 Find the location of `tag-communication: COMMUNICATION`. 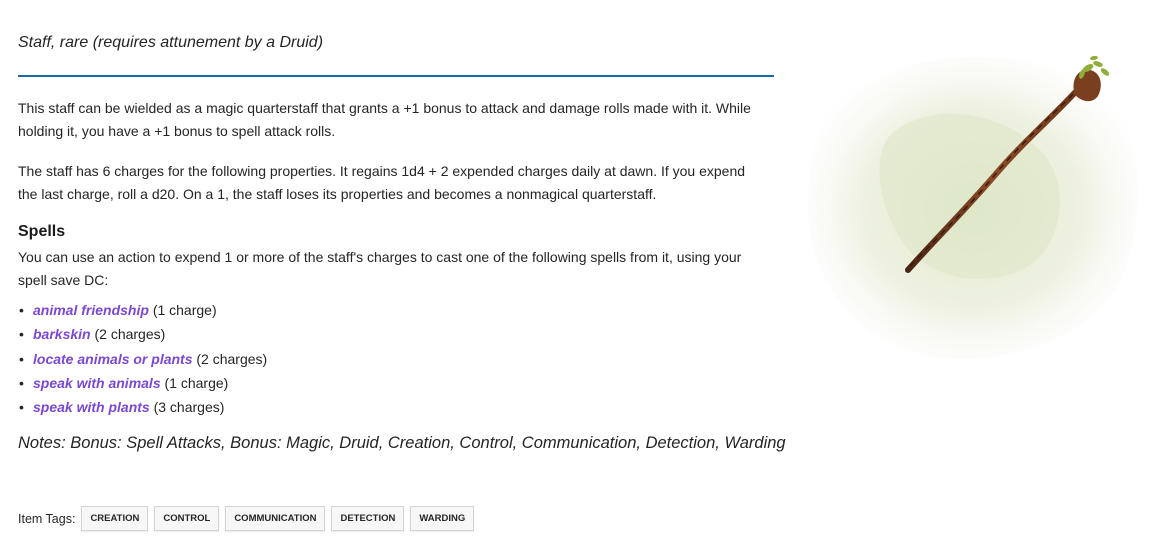

tag-communication: COMMUNICATION is located at coordinates (275, 518).